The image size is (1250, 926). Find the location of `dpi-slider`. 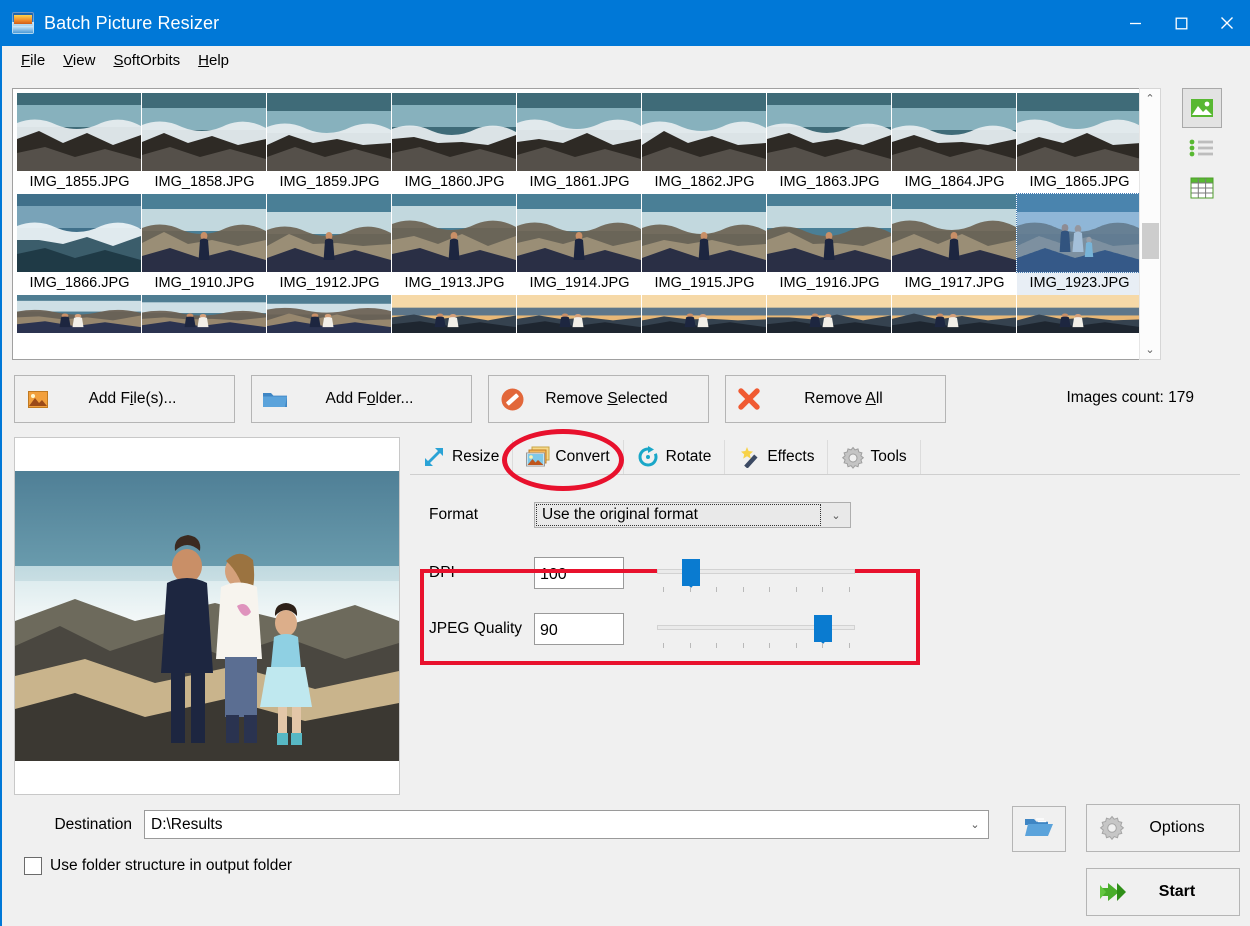

dpi-slider is located at coordinates (756, 574).